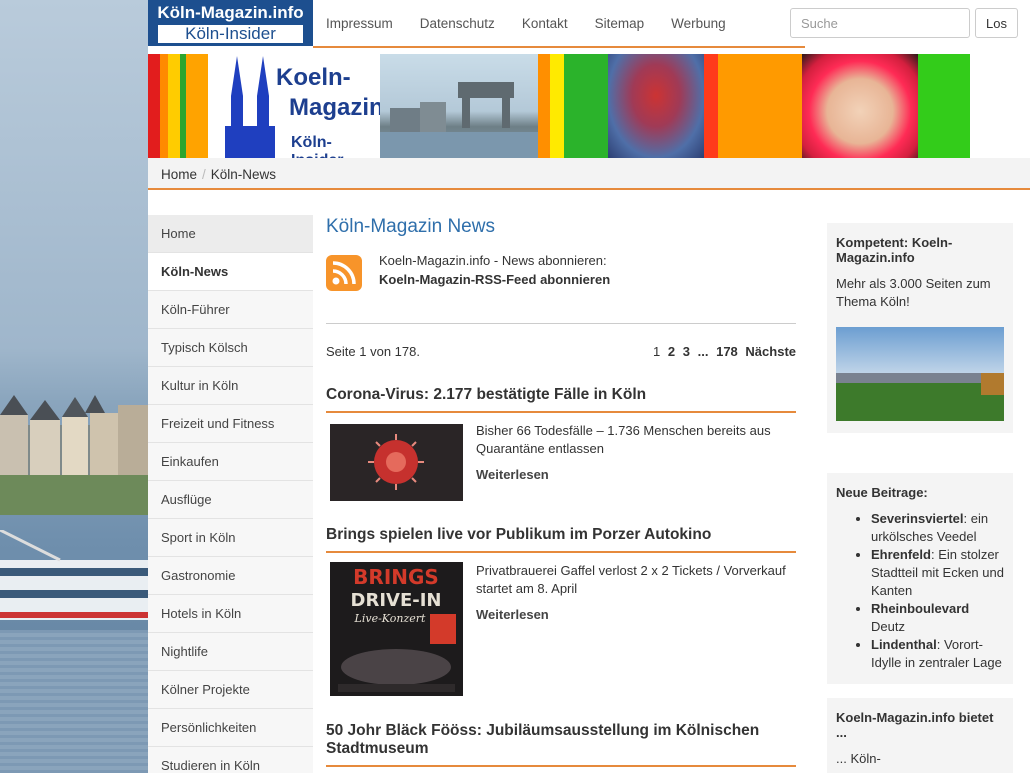  Describe the element at coordinates (179, 174) in the screenshot. I see `breadcrumb-home: Home` at that location.